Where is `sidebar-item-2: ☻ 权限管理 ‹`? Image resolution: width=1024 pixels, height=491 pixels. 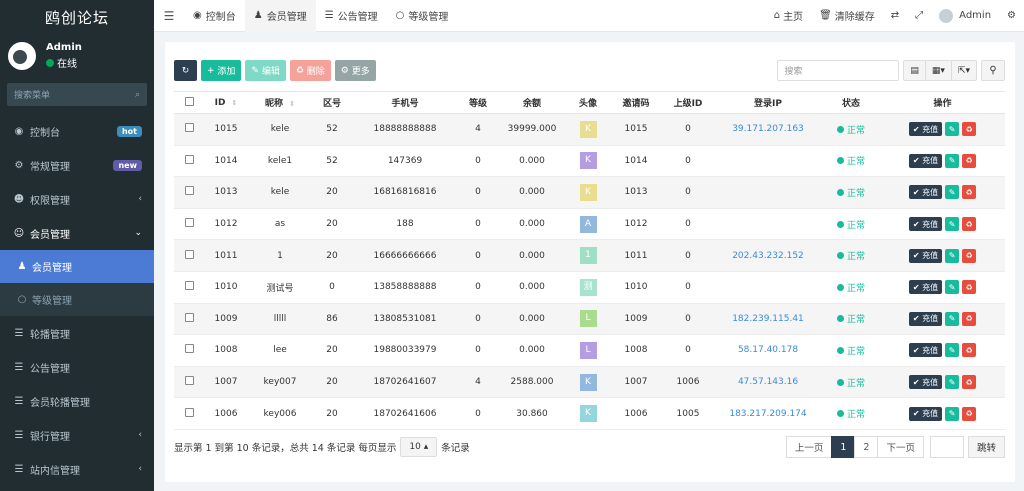 sidebar-item-2: ☻ 权限管理 ‹ is located at coordinates (77, 199).